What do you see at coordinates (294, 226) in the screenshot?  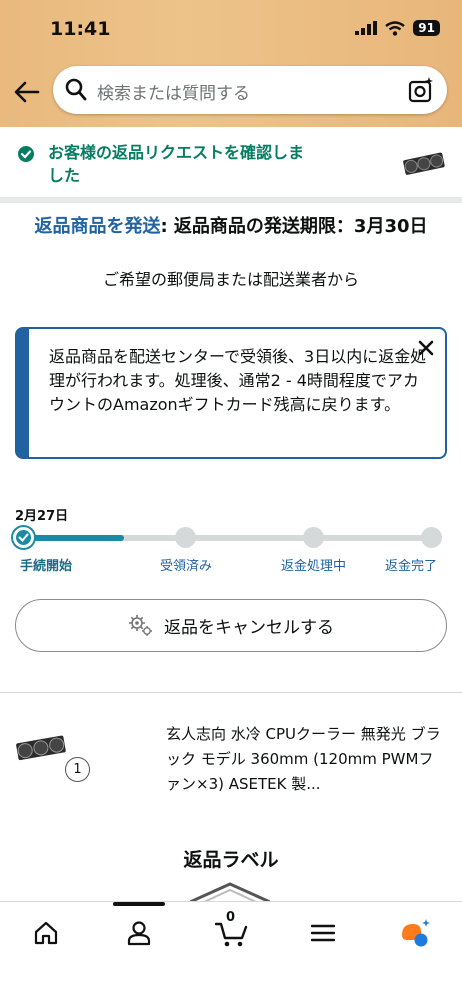 I see `deadline-text: : 返品商品の発送期限：3月30日` at bounding box center [294, 226].